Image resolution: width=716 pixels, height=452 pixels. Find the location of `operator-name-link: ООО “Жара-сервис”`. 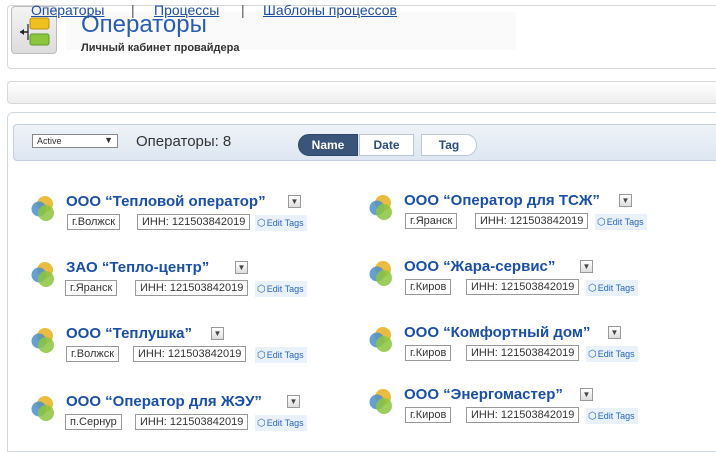

operator-name-link: ООО “Жара-сервис” is located at coordinates (479, 266).